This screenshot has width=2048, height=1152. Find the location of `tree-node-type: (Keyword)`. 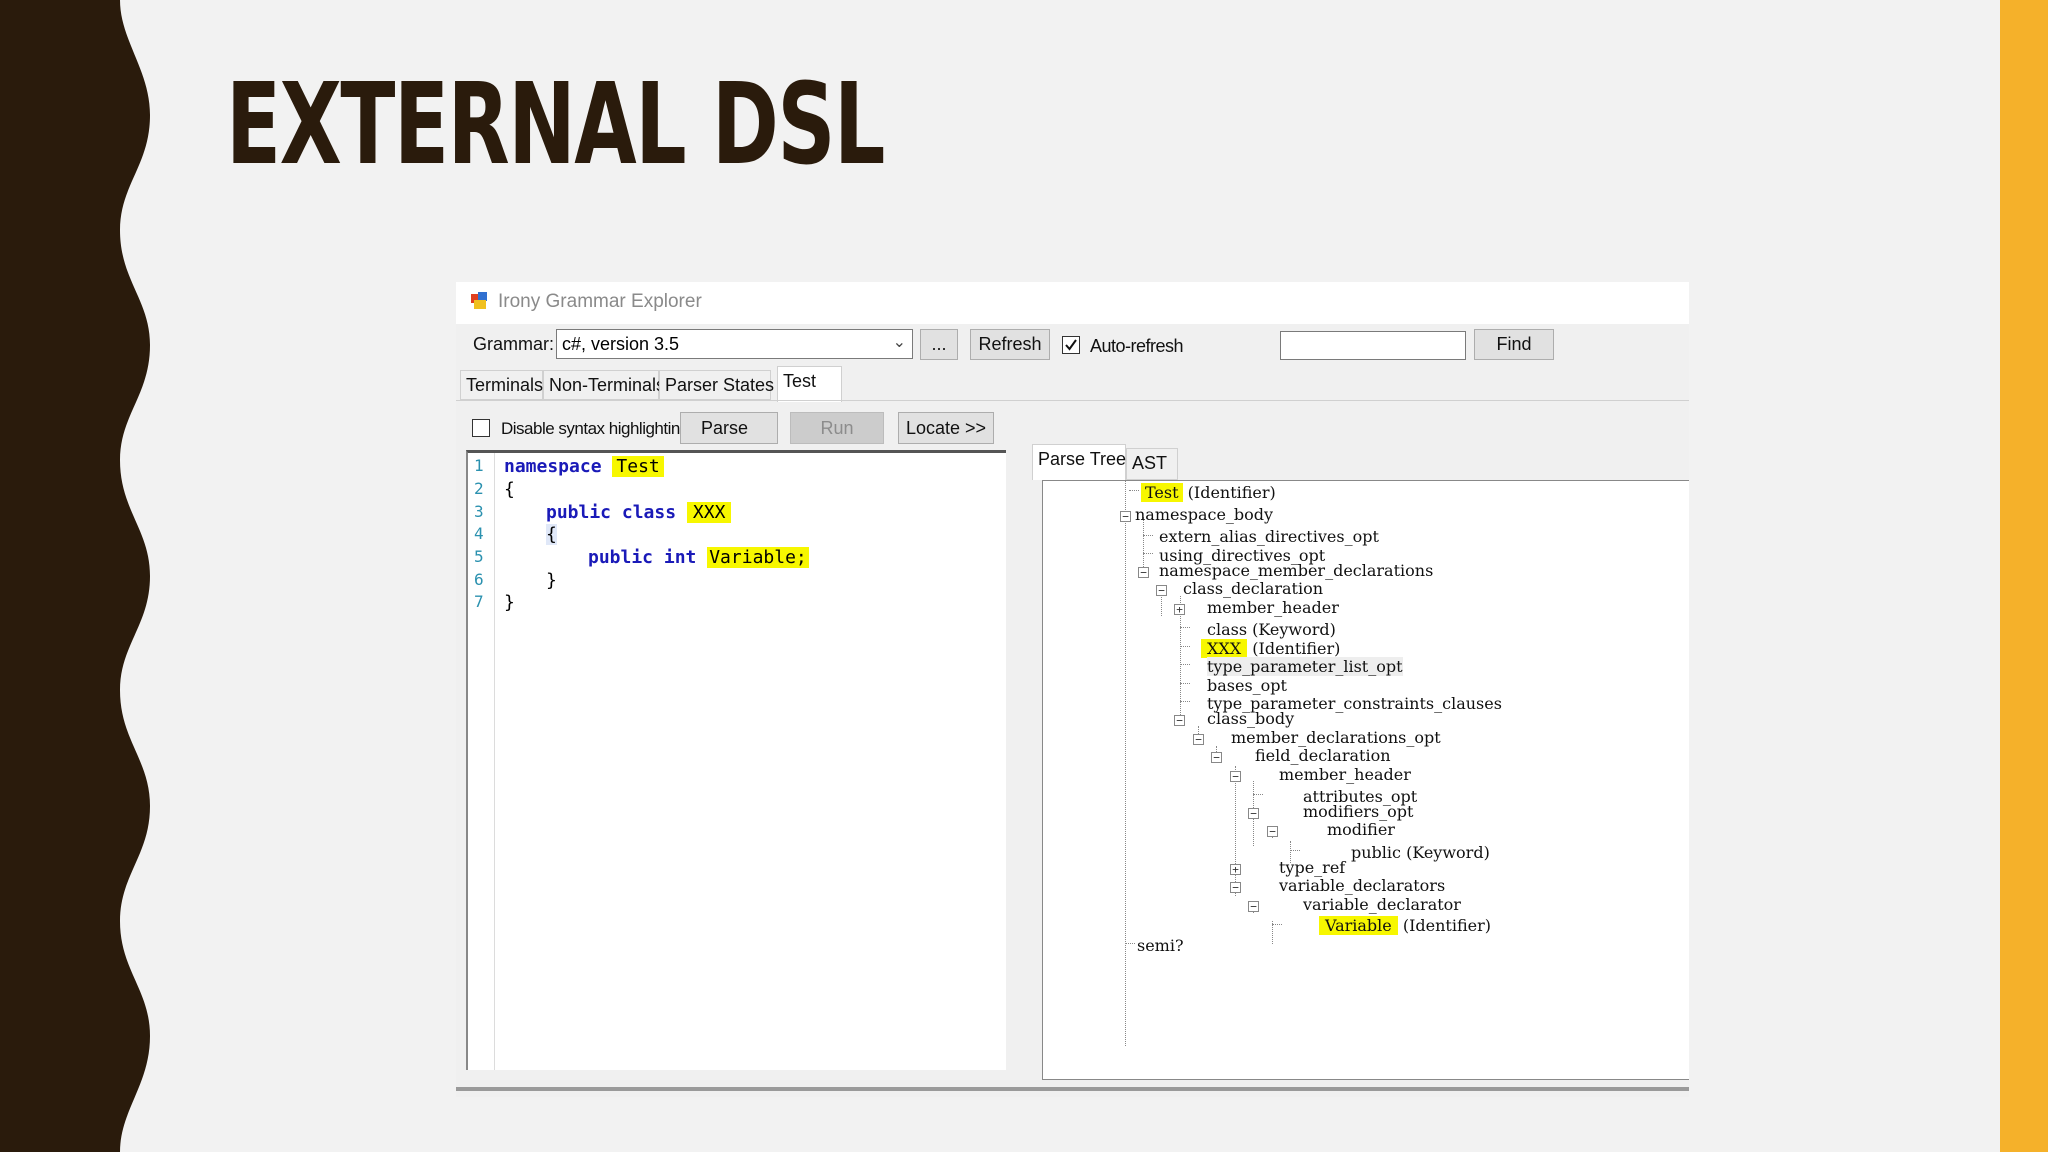

tree-node-type: (Keyword) is located at coordinates (1445, 852).